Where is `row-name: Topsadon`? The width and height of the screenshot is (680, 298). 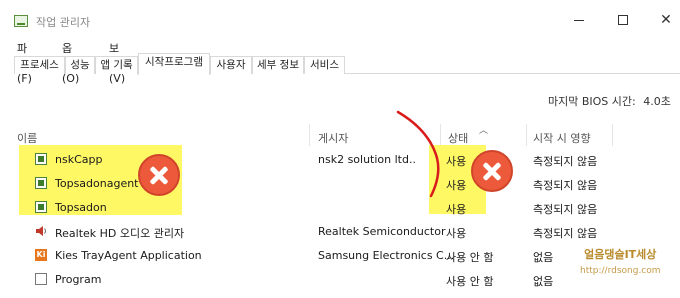
row-name: Topsadon is located at coordinates (81, 207).